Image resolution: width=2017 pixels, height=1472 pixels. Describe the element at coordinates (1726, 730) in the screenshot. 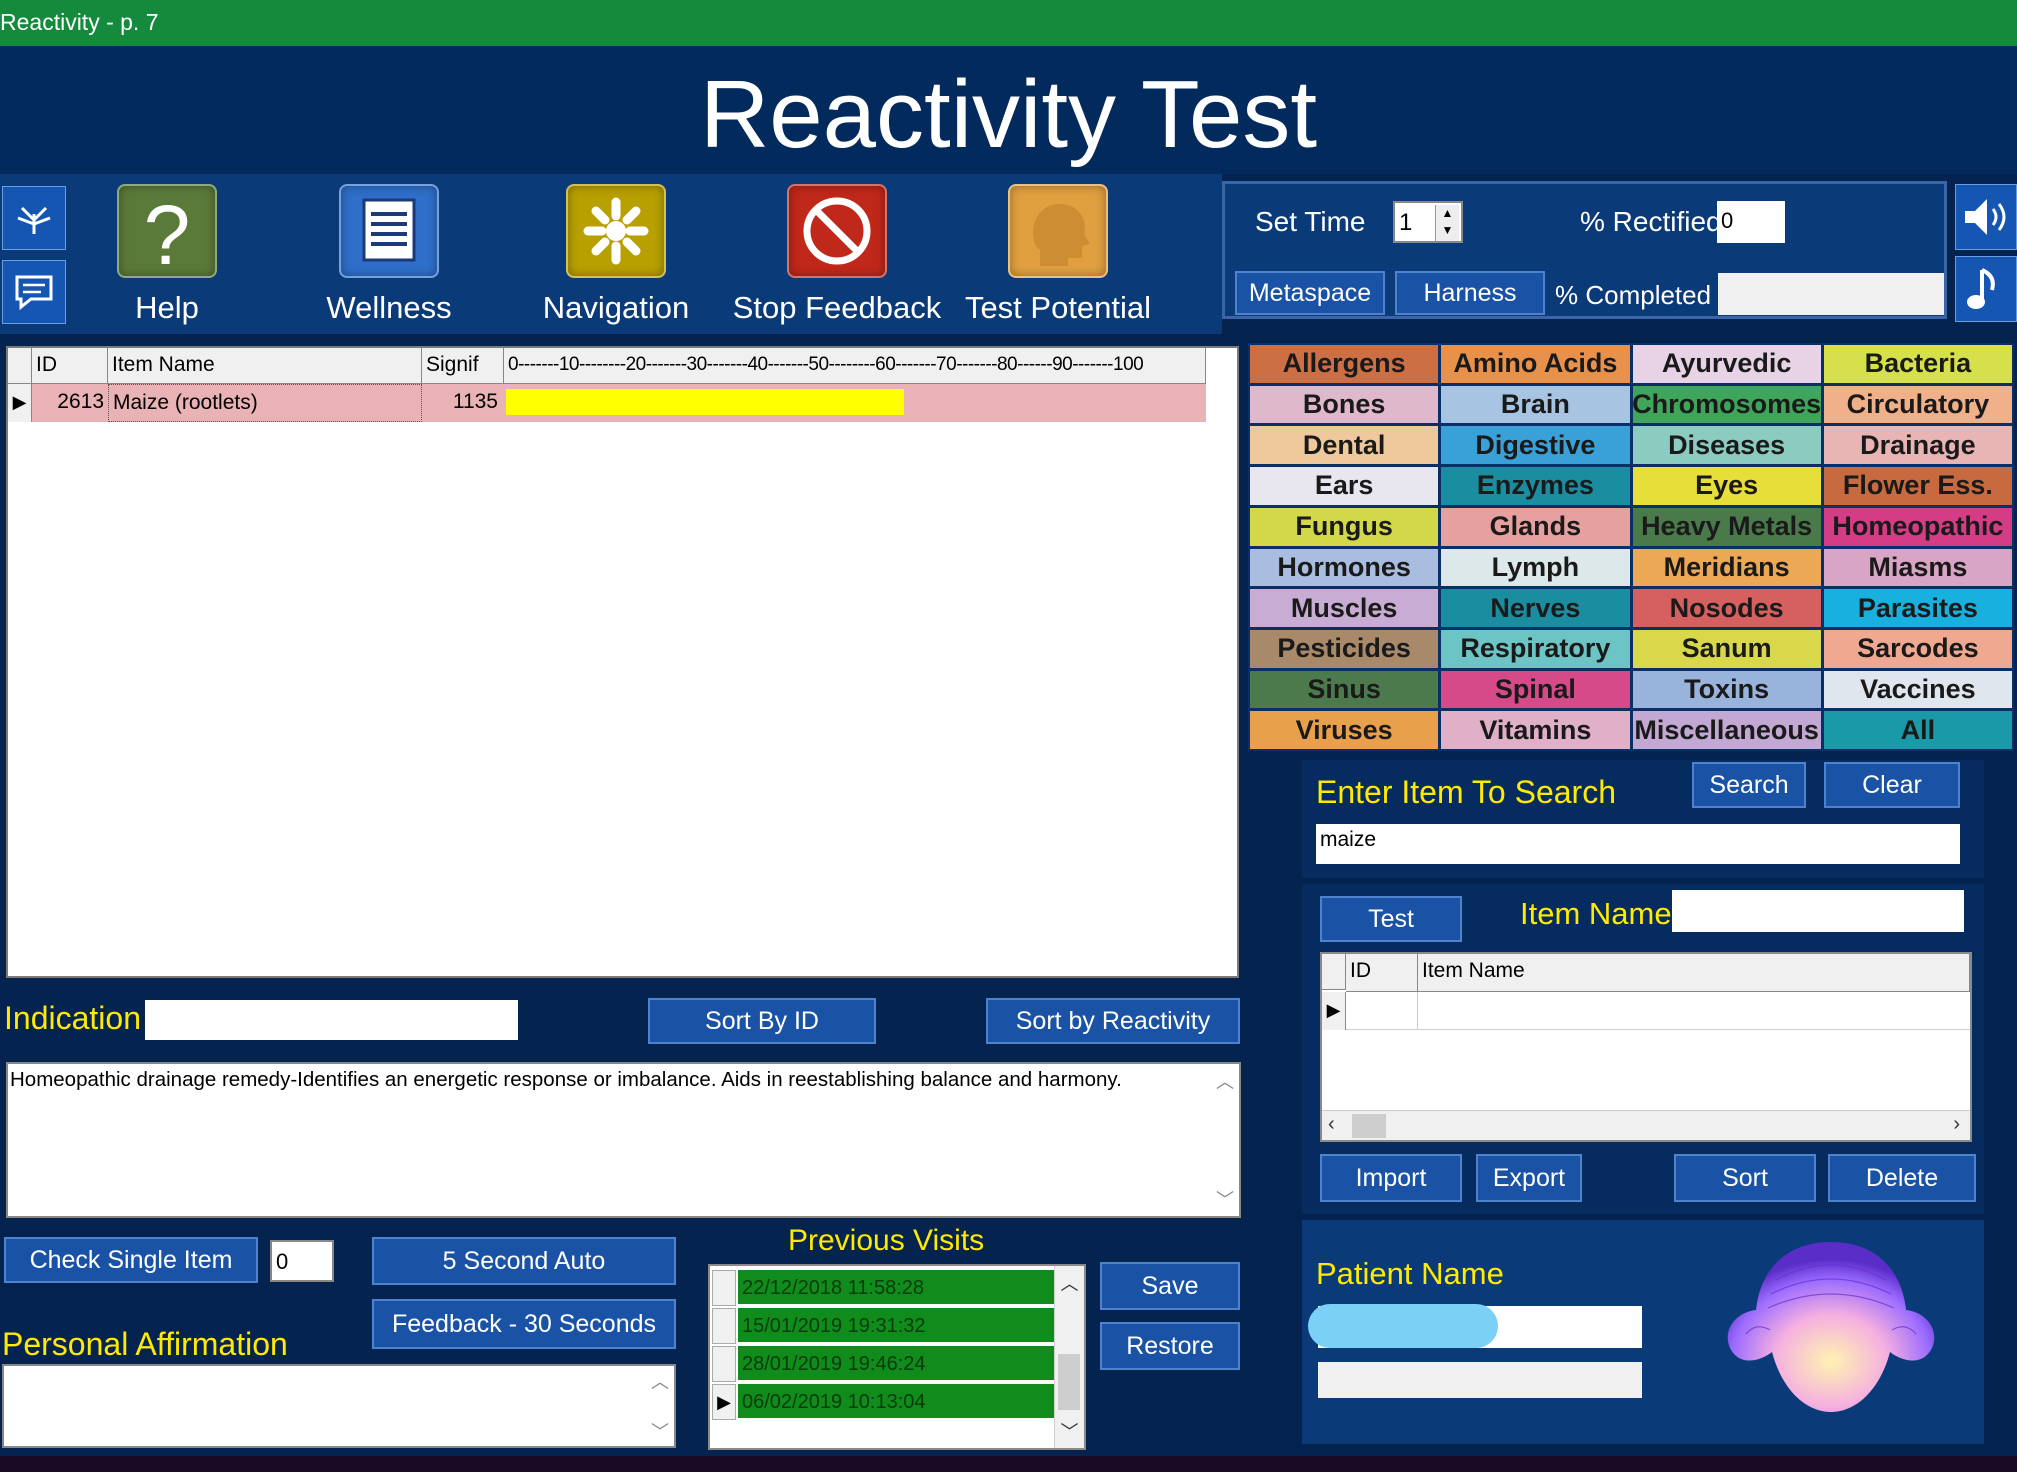

I see `category-miscellaneous-button: Miscellaneous` at that location.